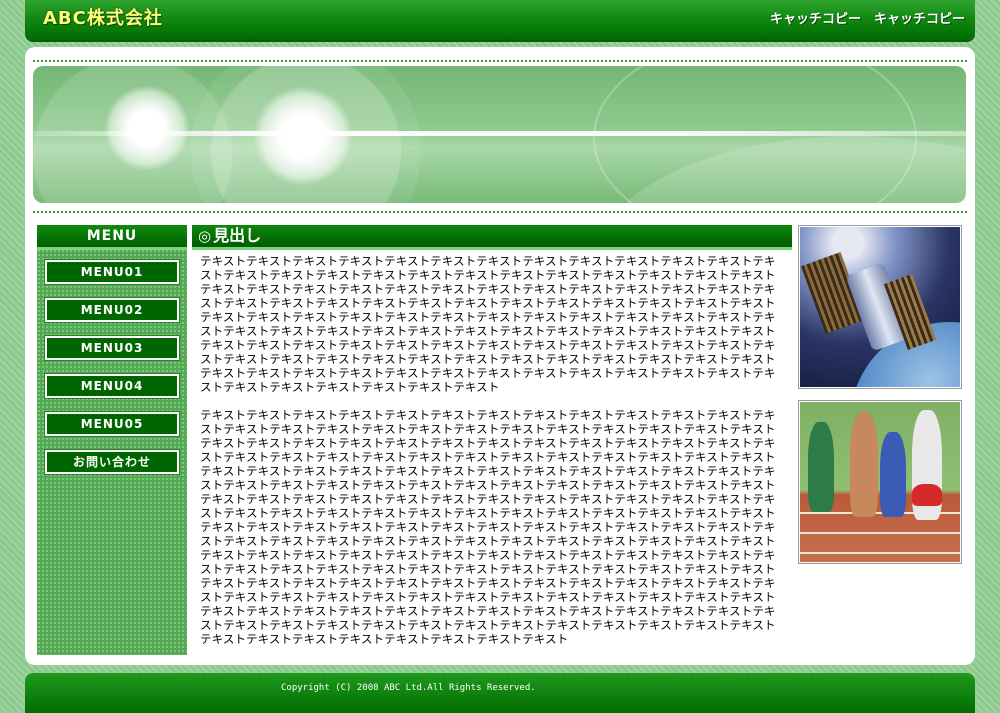 Image resolution: width=1000 pixels, height=713 pixels. What do you see at coordinates (927, 495) in the screenshot?
I see `runner-shorts-shape` at bounding box center [927, 495].